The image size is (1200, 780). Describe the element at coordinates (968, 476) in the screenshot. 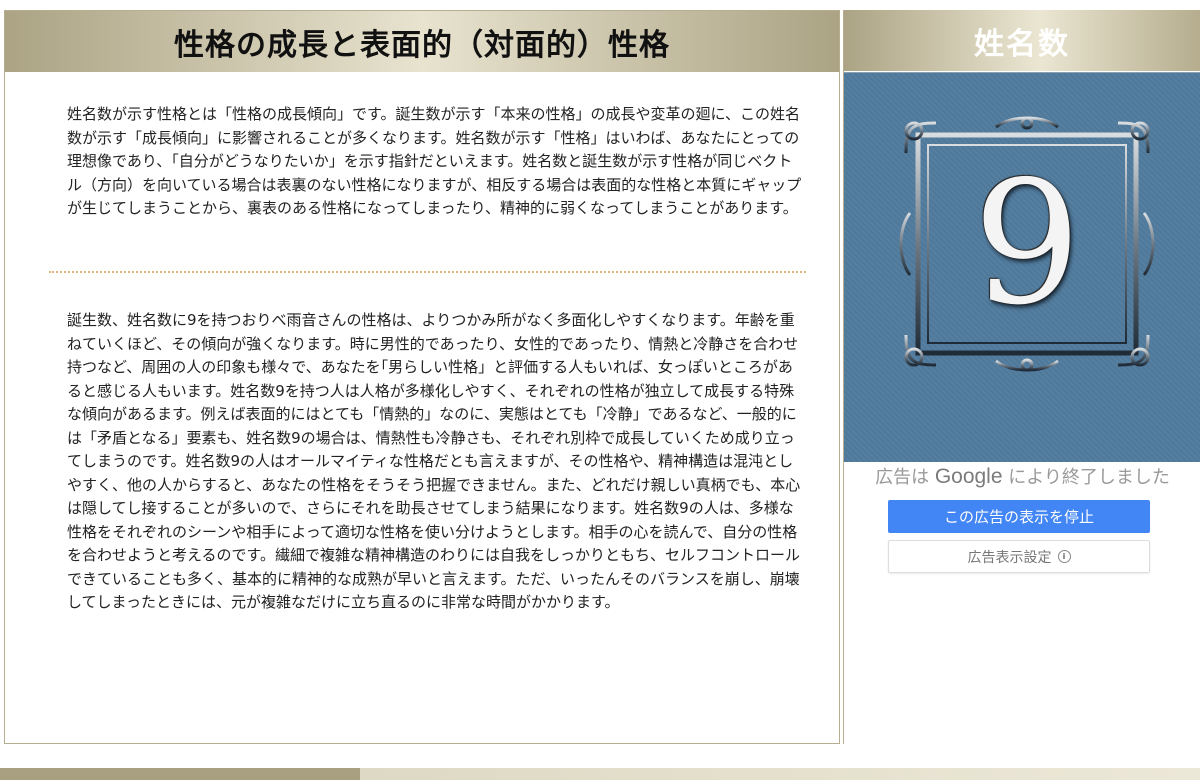

I see `google-brand: Google` at that location.